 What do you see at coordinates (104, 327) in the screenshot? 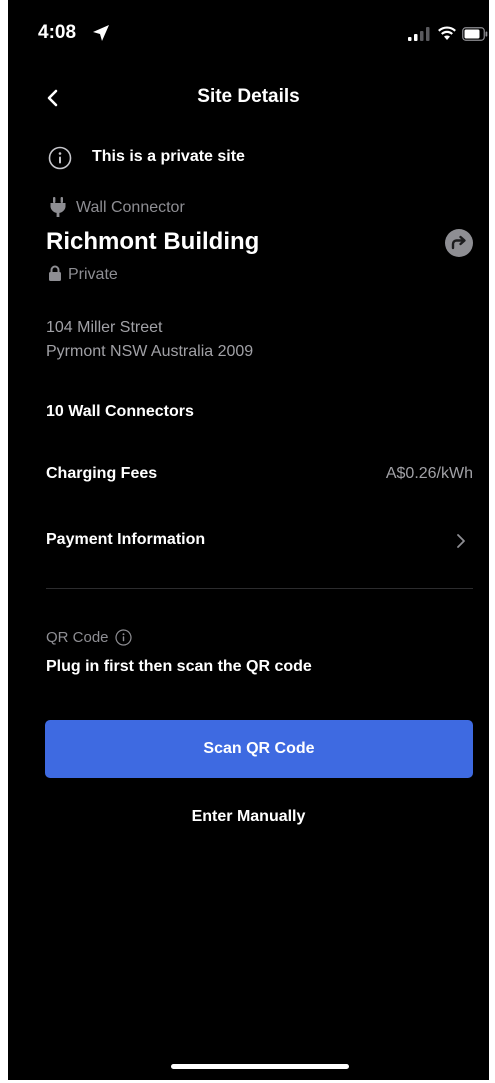
I see `address-line-1: 104 Miller Street` at bounding box center [104, 327].